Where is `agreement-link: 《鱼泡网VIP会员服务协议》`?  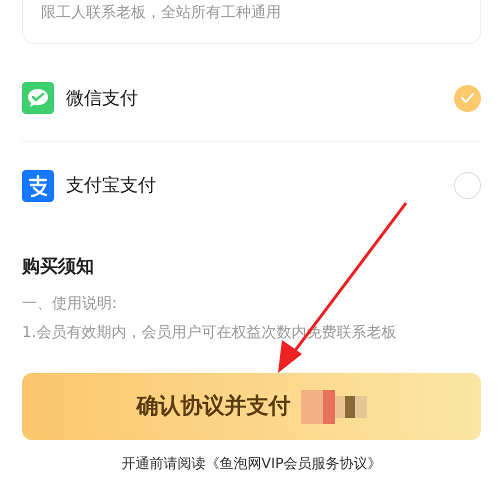
agreement-link: 《鱼泡网VIP会员服务协议》 is located at coordinates (293, 464).